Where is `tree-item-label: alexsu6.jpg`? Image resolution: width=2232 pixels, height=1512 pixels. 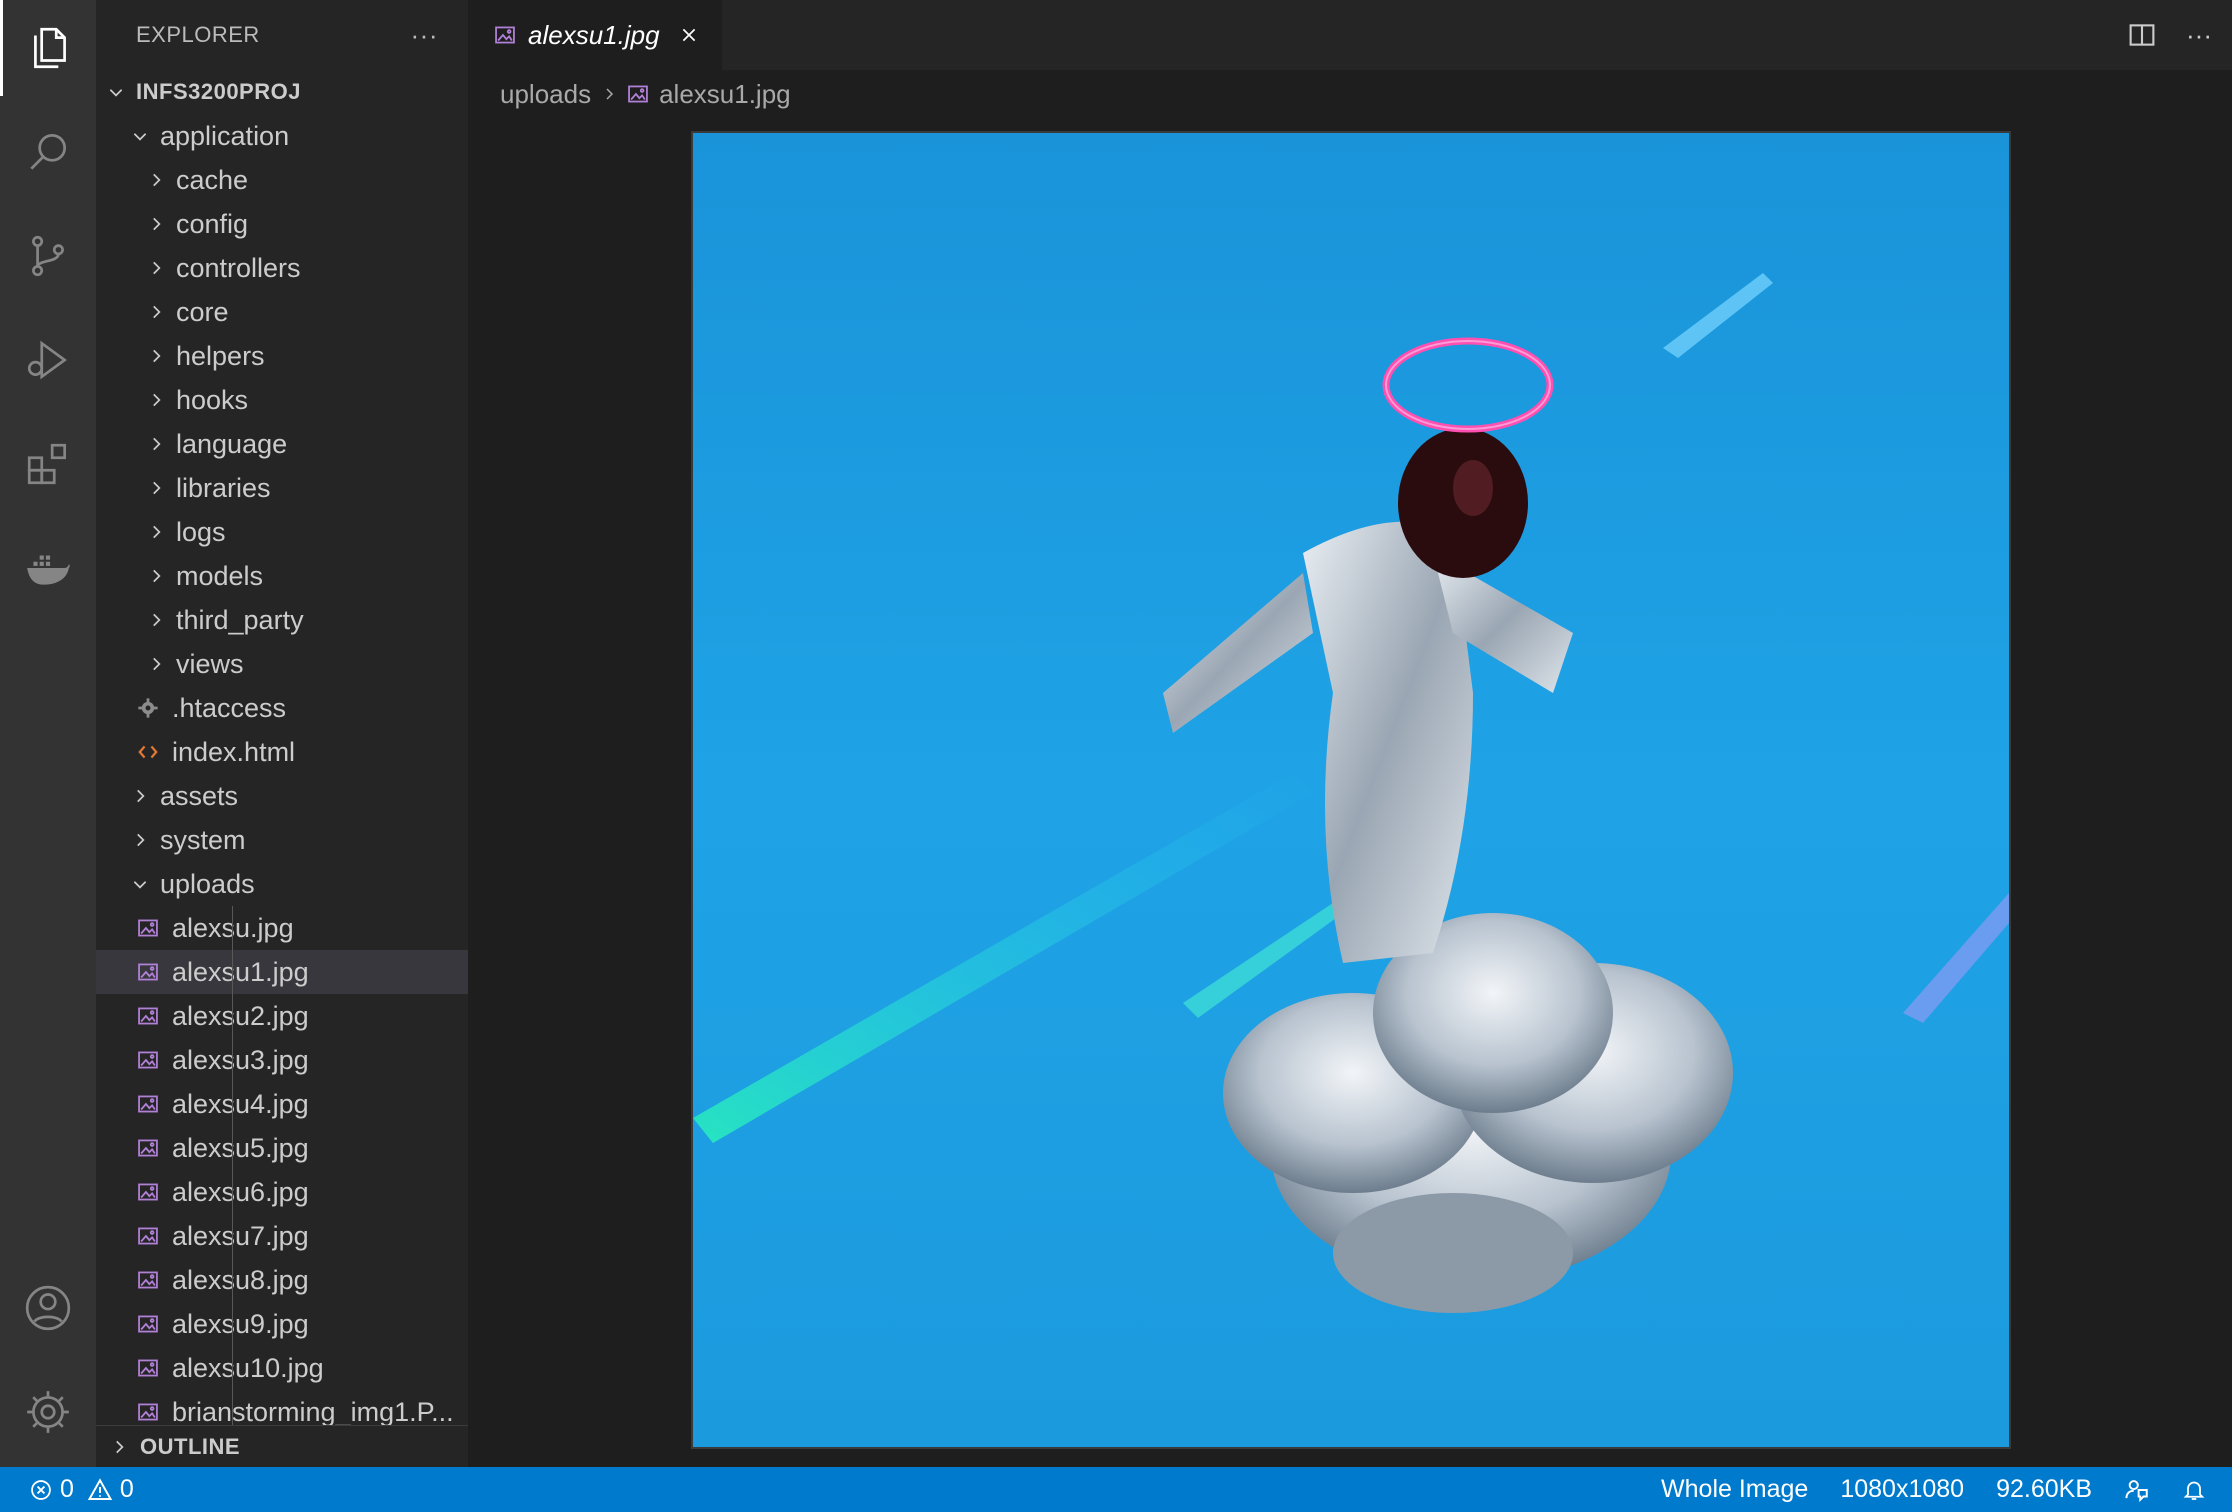
tree-item-label: alexsu6.jpg is located at coordinates (240, 1191).